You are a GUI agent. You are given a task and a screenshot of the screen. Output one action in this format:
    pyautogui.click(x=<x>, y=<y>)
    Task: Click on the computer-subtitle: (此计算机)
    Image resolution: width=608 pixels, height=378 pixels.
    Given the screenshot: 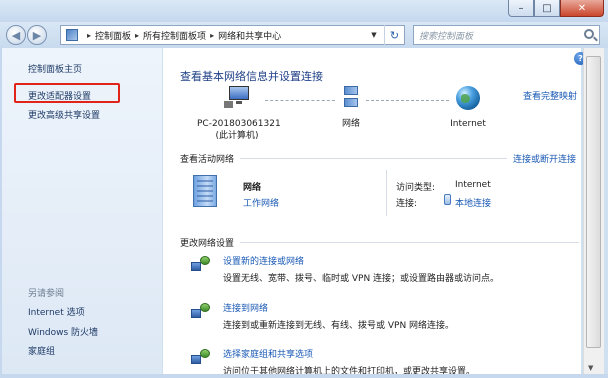 What is the action you would take?
    pyautogui.click(x=237, y=136)
    